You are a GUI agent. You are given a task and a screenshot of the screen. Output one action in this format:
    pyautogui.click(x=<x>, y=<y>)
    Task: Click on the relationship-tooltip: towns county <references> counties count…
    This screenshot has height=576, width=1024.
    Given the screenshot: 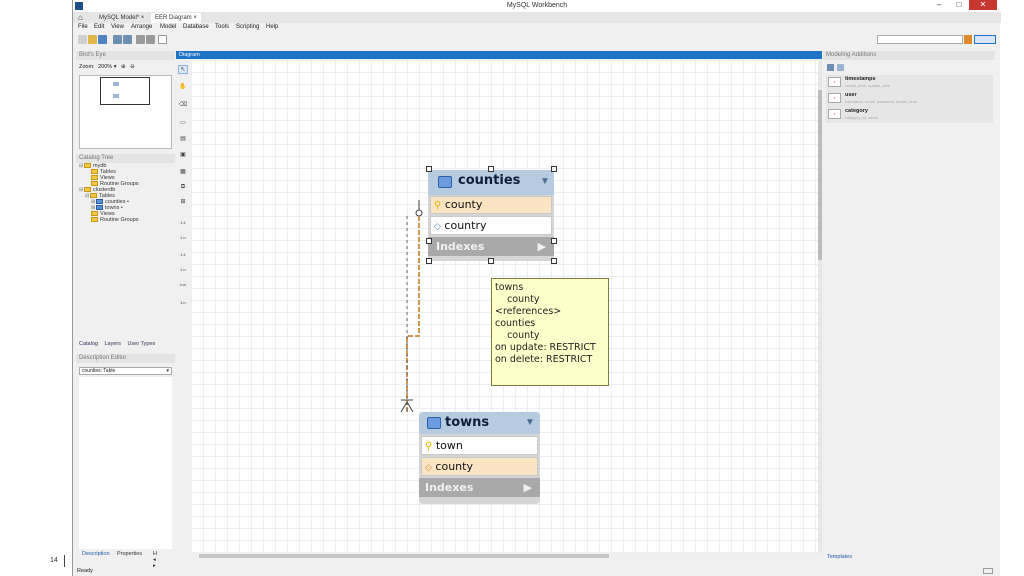 What is the action you would take?
    pyautogui.click(x=550, y=332)
    